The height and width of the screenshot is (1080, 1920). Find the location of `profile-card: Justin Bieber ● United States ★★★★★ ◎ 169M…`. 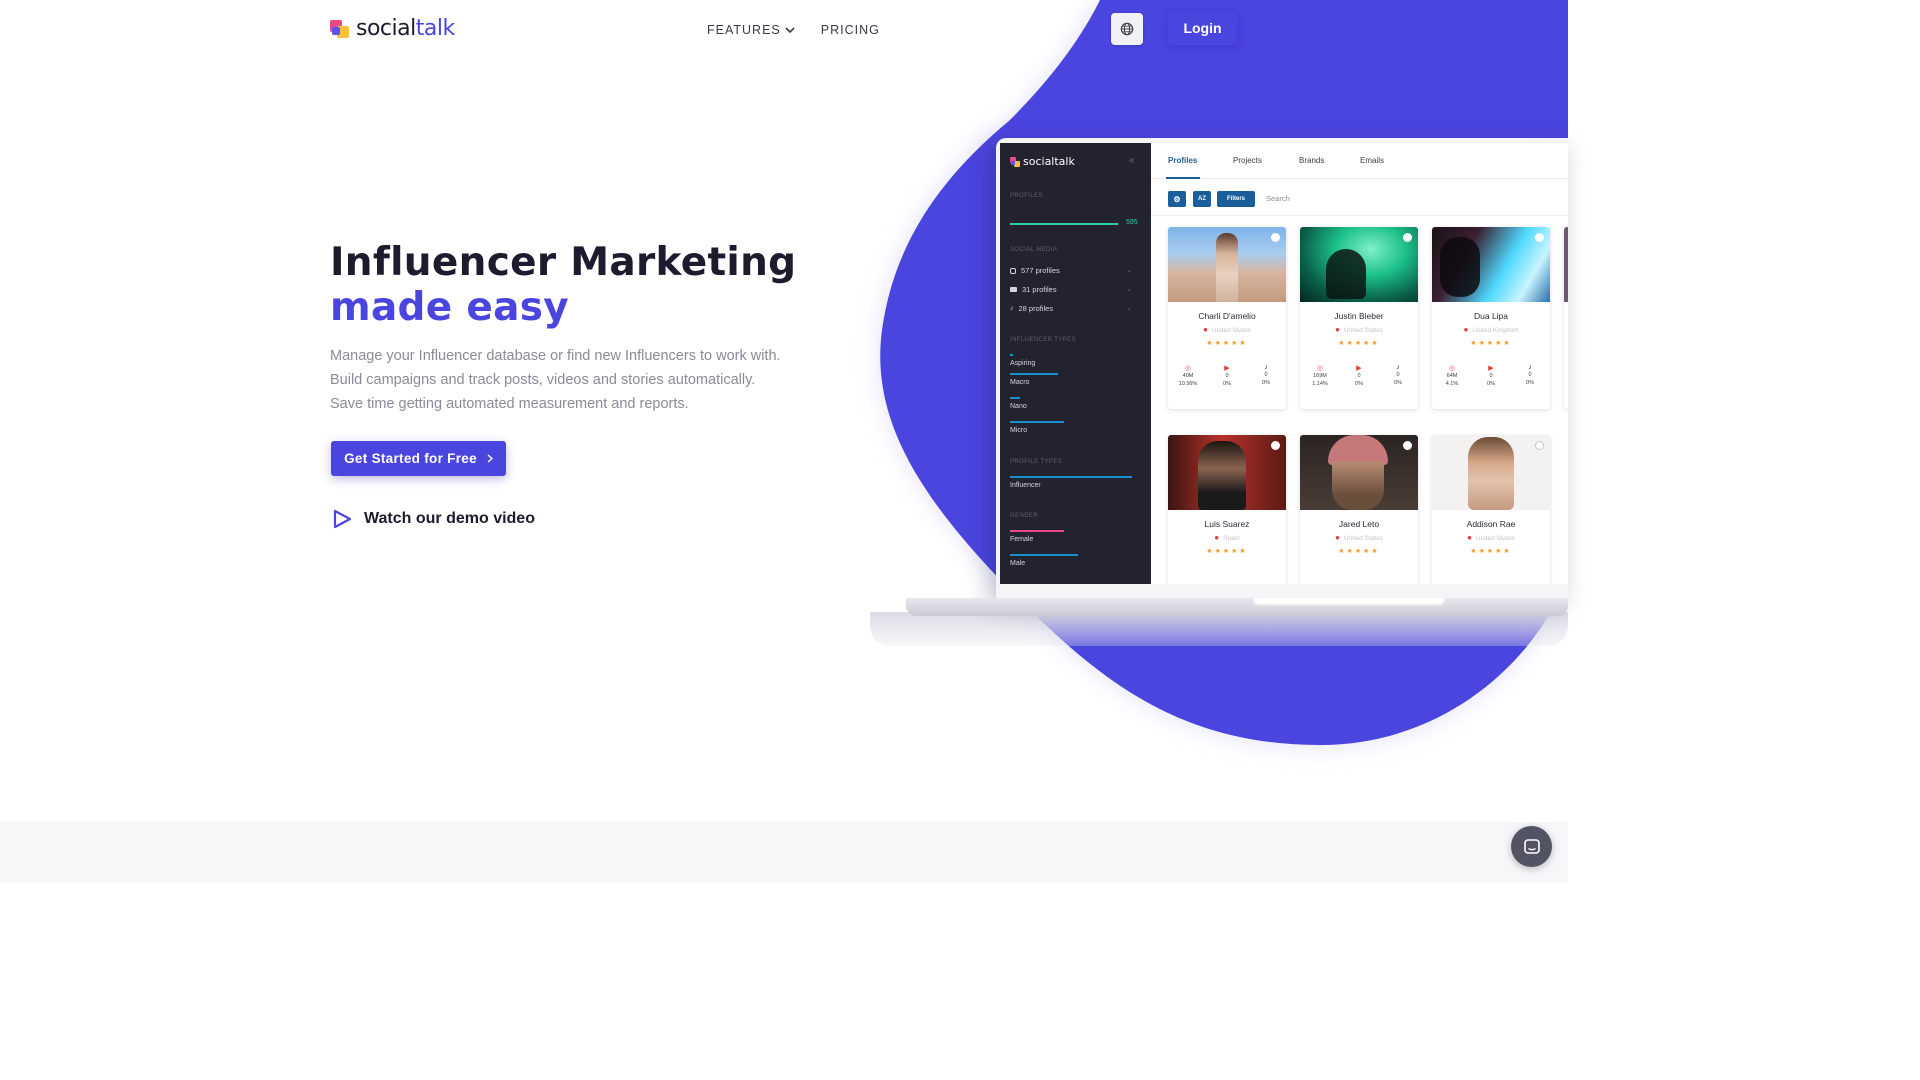

profile-card: Justin Bieber ● United States ★★★★★ ◎ 169M… is located at coordinates (1359, 318).